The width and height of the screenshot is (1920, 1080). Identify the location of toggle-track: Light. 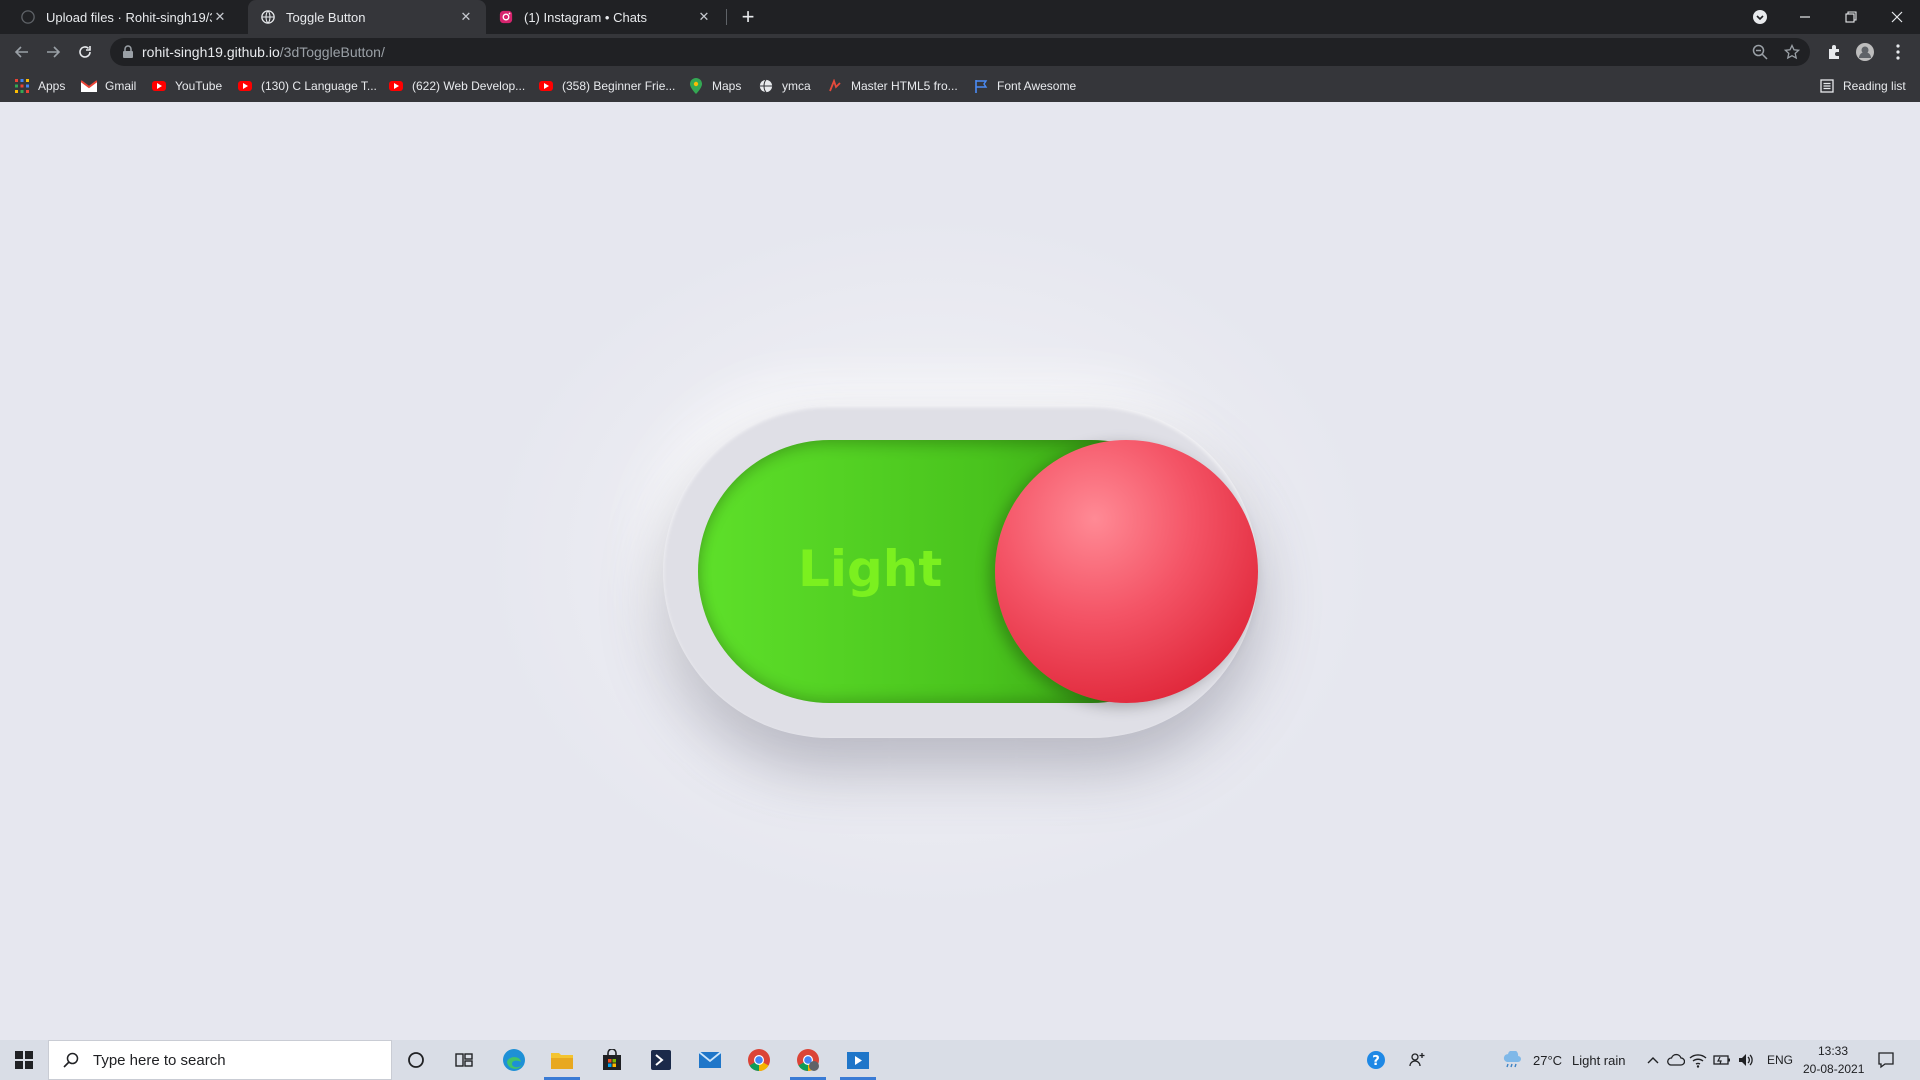
(978, 571).